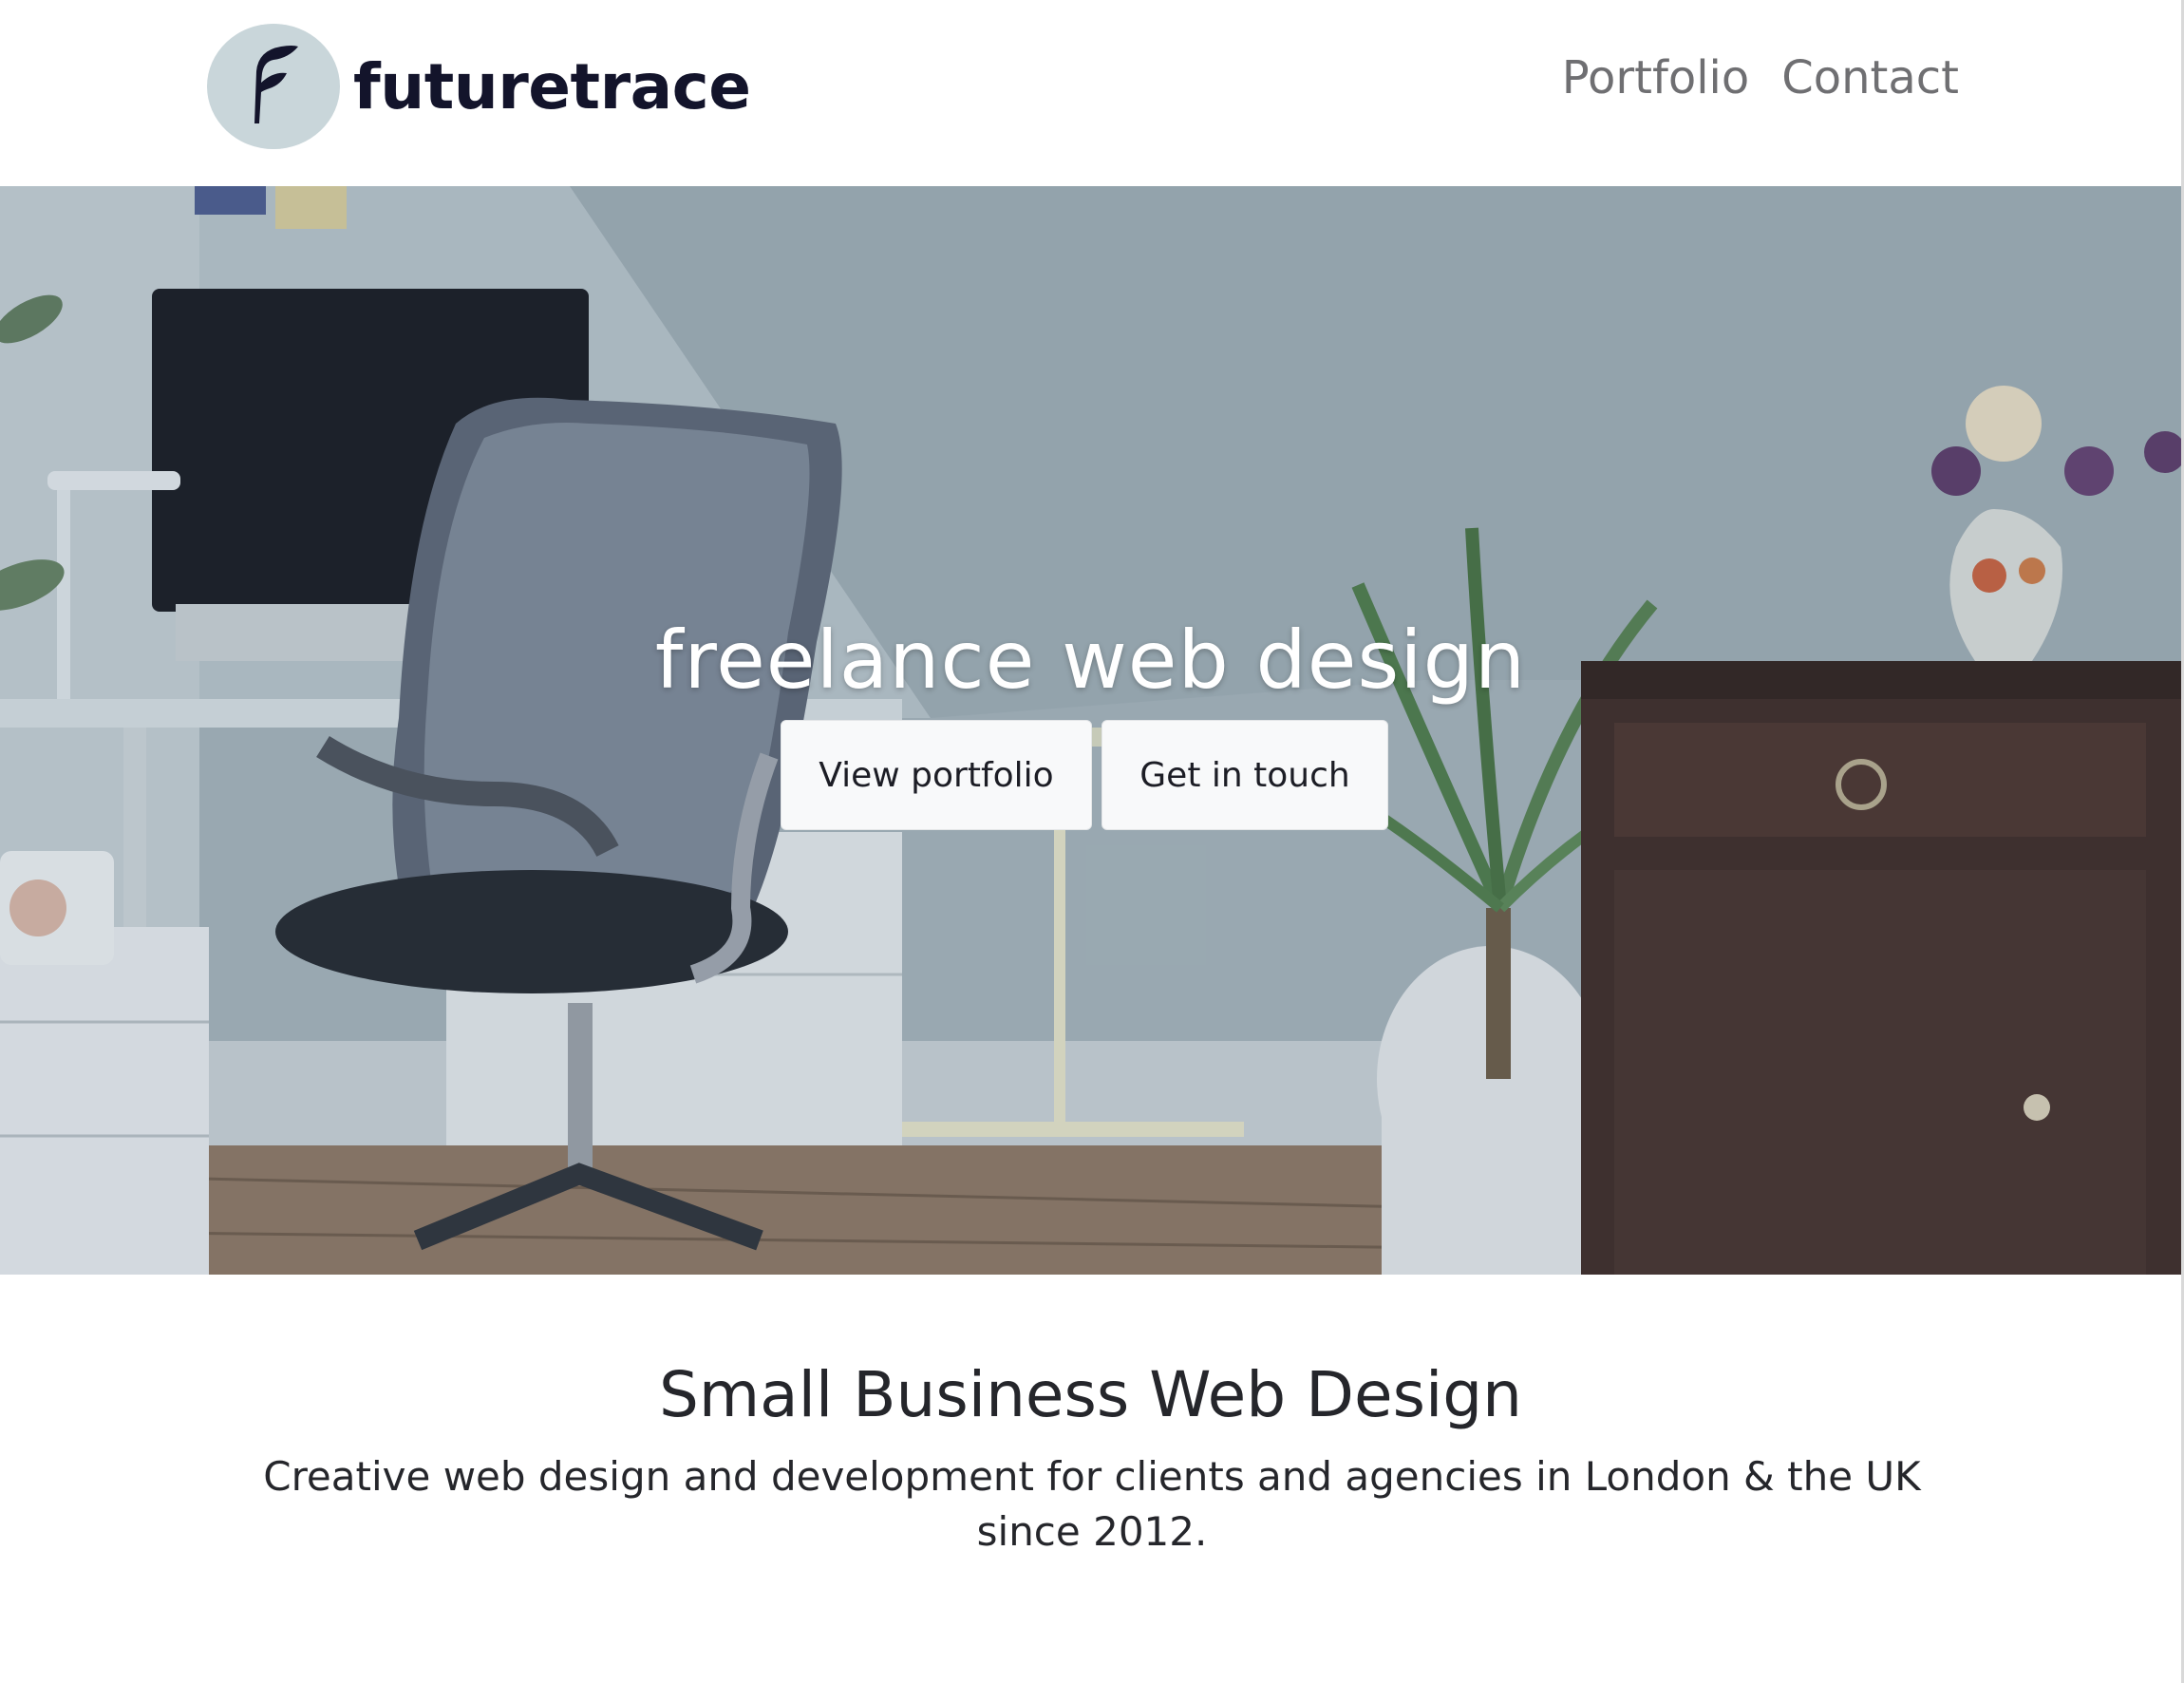 This screenshot has height=1683, width=2184. What do you see at coordinates (1090, 93) in the screenshot?
I see `site-header: futuretrace Portfolio Contact` at bounding box center [1090, 93].